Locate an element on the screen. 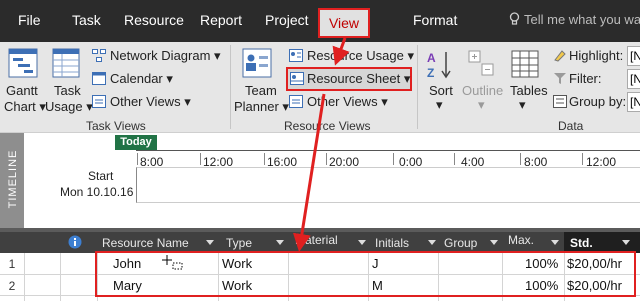 The image size is (640, 301). annotation-arrows is located at coordinates (321, 144).